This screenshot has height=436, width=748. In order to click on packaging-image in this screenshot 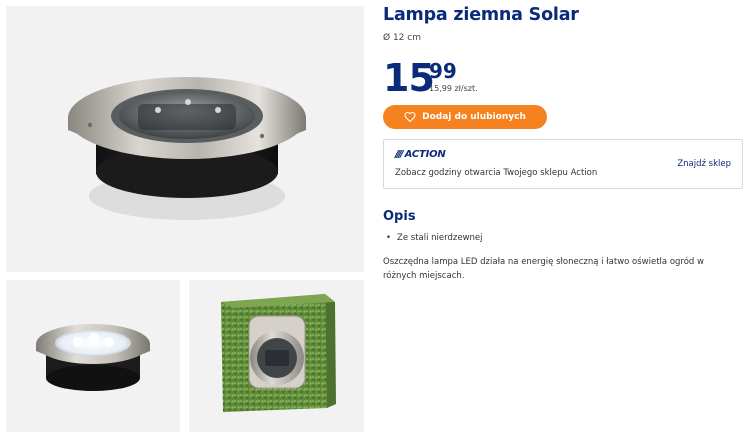, I will do `click(278, 353)`.